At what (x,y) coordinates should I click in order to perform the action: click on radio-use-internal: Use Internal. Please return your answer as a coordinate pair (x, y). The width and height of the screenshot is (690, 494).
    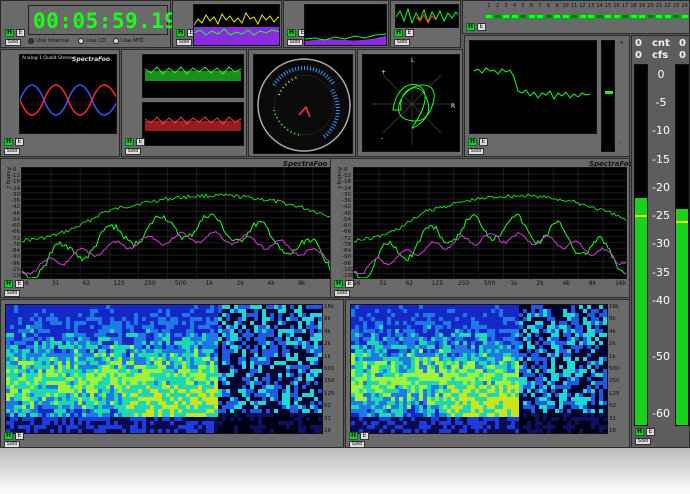
    Looking at the image, I should click on (48, 41).